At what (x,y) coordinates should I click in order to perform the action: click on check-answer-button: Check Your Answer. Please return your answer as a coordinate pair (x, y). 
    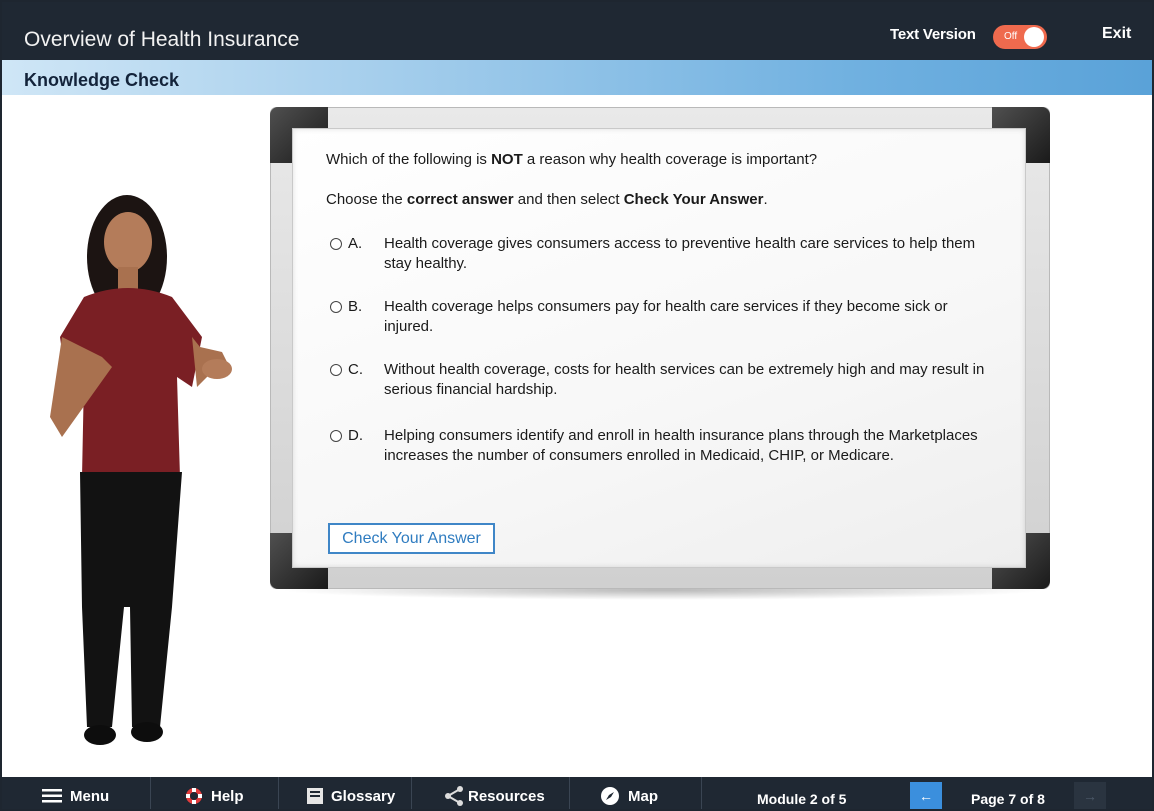
    Looking at the image, I should click on (411, 538).